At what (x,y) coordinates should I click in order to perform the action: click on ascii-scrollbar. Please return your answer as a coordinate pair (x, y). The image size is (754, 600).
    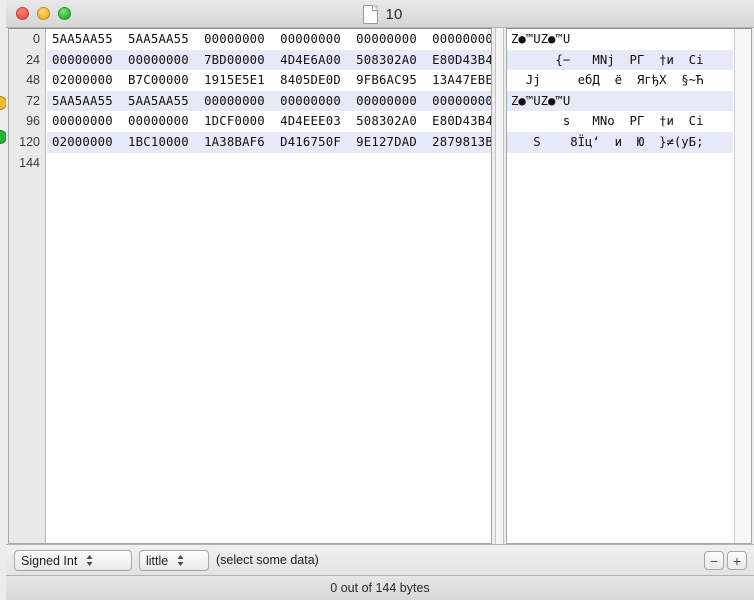
    Looking at the image, I should click on (742, 286).